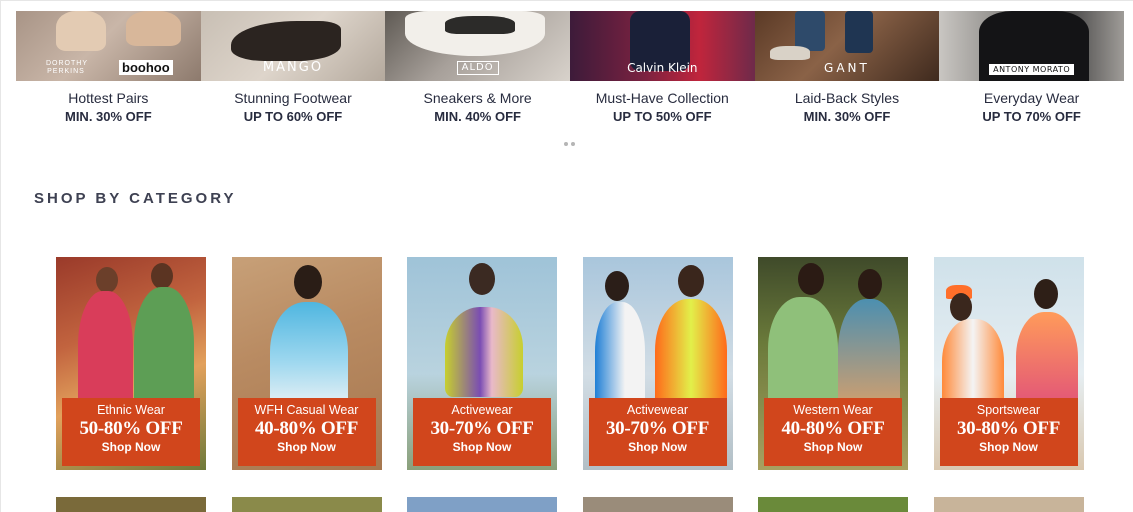 This screenshot has width=1133, height=512. What do you see at coordinates (477, 108) in the screenshot?
I see `brand-caption: Sneakers & More MIN. 40% OFF` at bounding box center [477, 108].